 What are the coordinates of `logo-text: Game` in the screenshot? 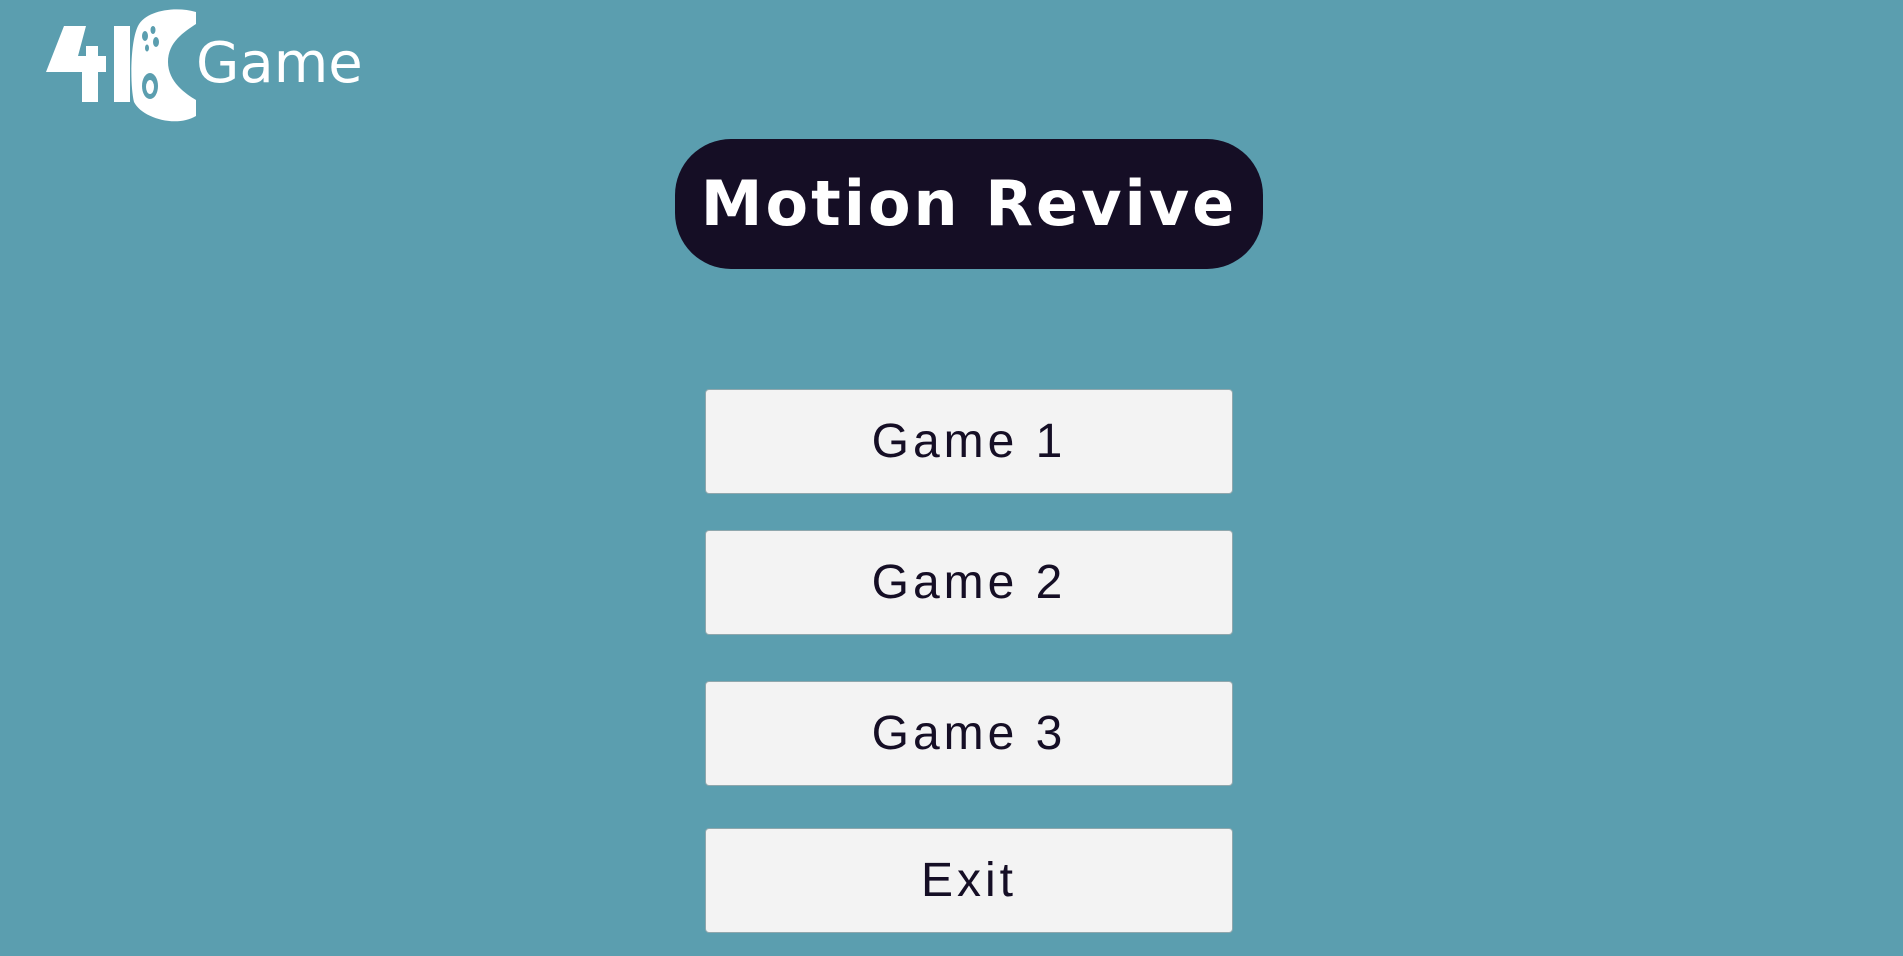 It's located at (279, 63).